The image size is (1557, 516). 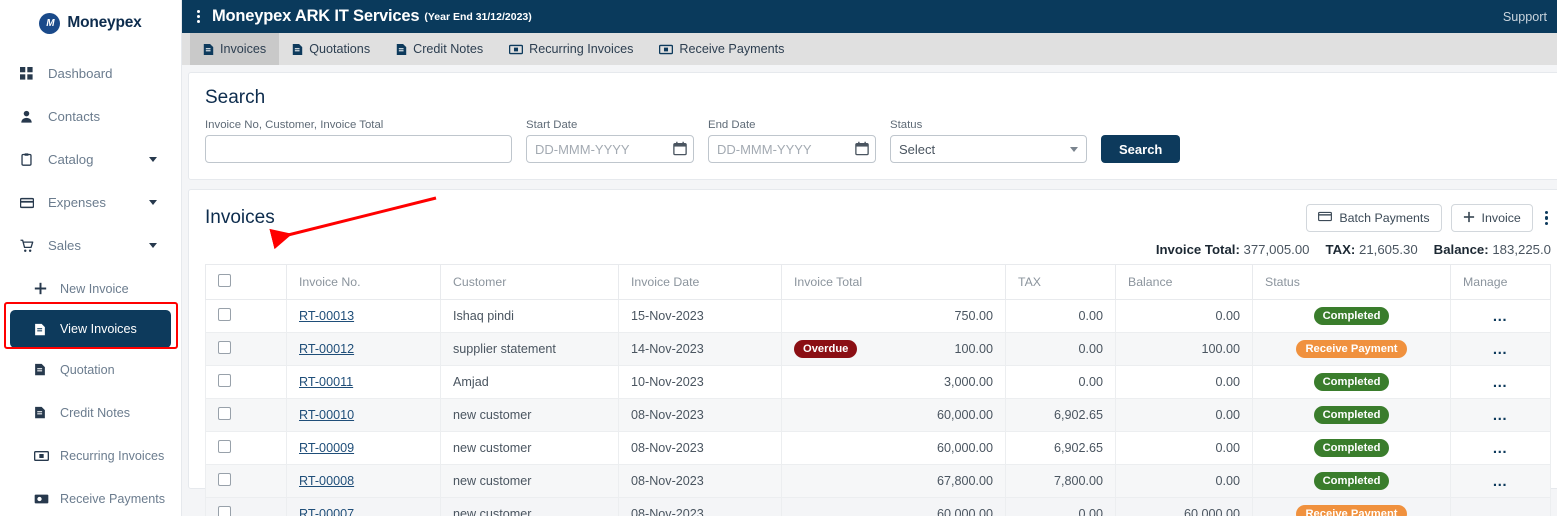 What do you see at coordinates (326, 481) in the screenshot?
I see `invoice-link: RT-00008` at bounding box center [326, 481].